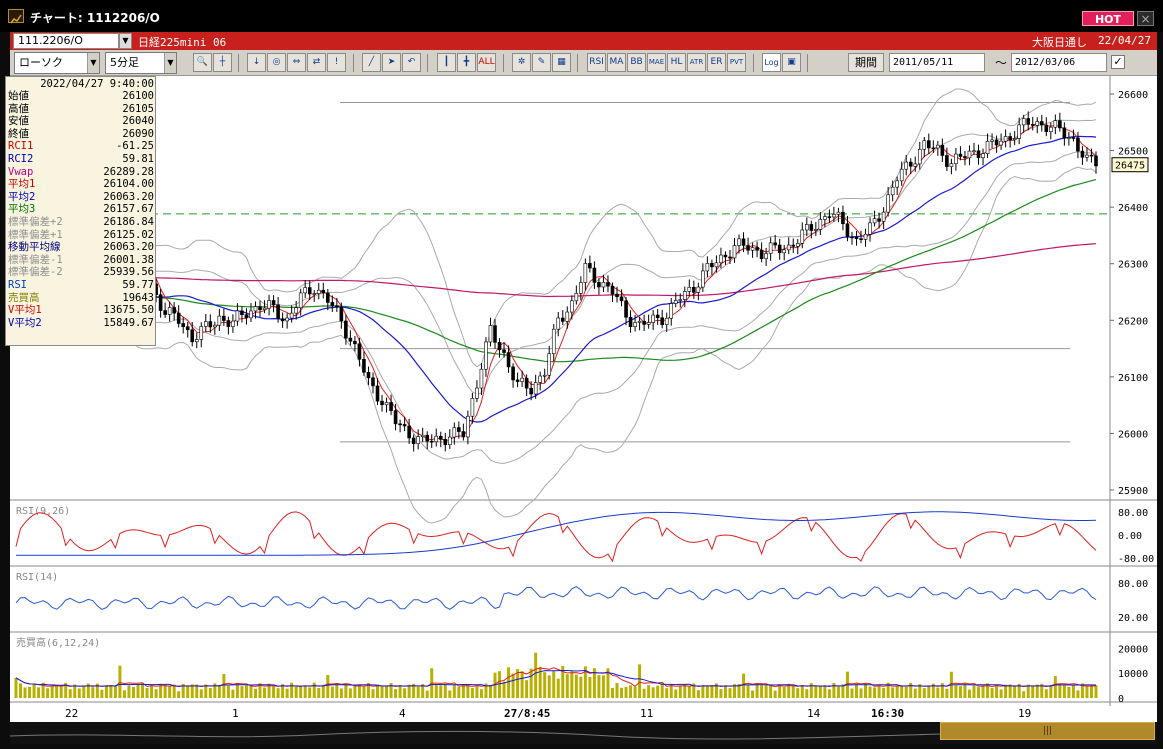  I want to click on color-icon: ▦, so click(561, 62).